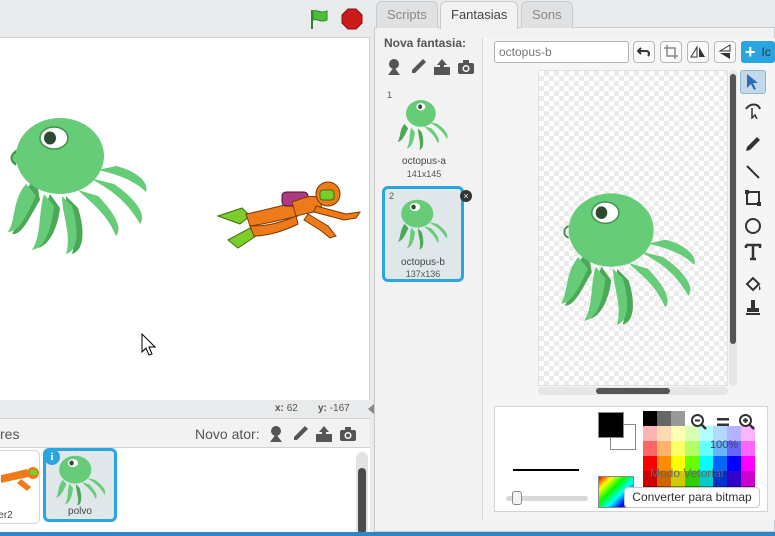 The image size is (775, 536). I want to click on costume-size: 141x145, so click(424, 174).